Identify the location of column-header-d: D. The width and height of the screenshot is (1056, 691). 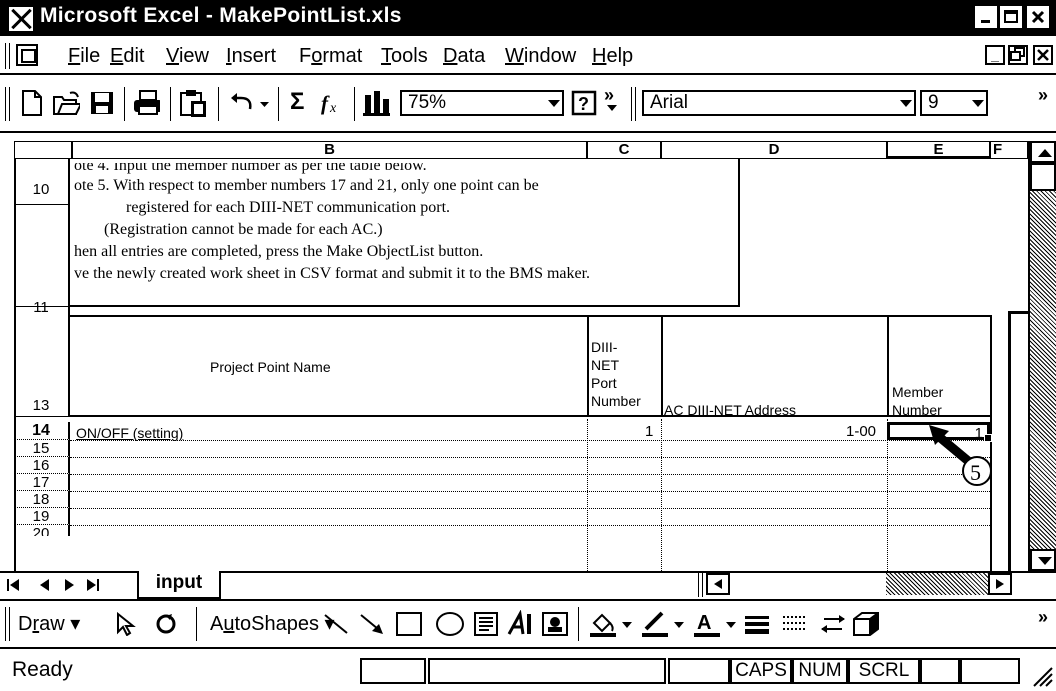
(774, 150).